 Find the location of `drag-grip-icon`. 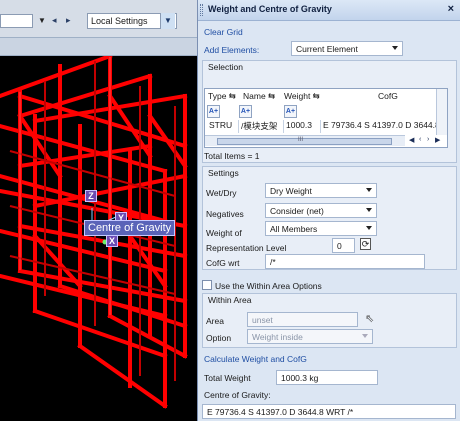

drag-grip-icon is located at coordinates (201, 10).